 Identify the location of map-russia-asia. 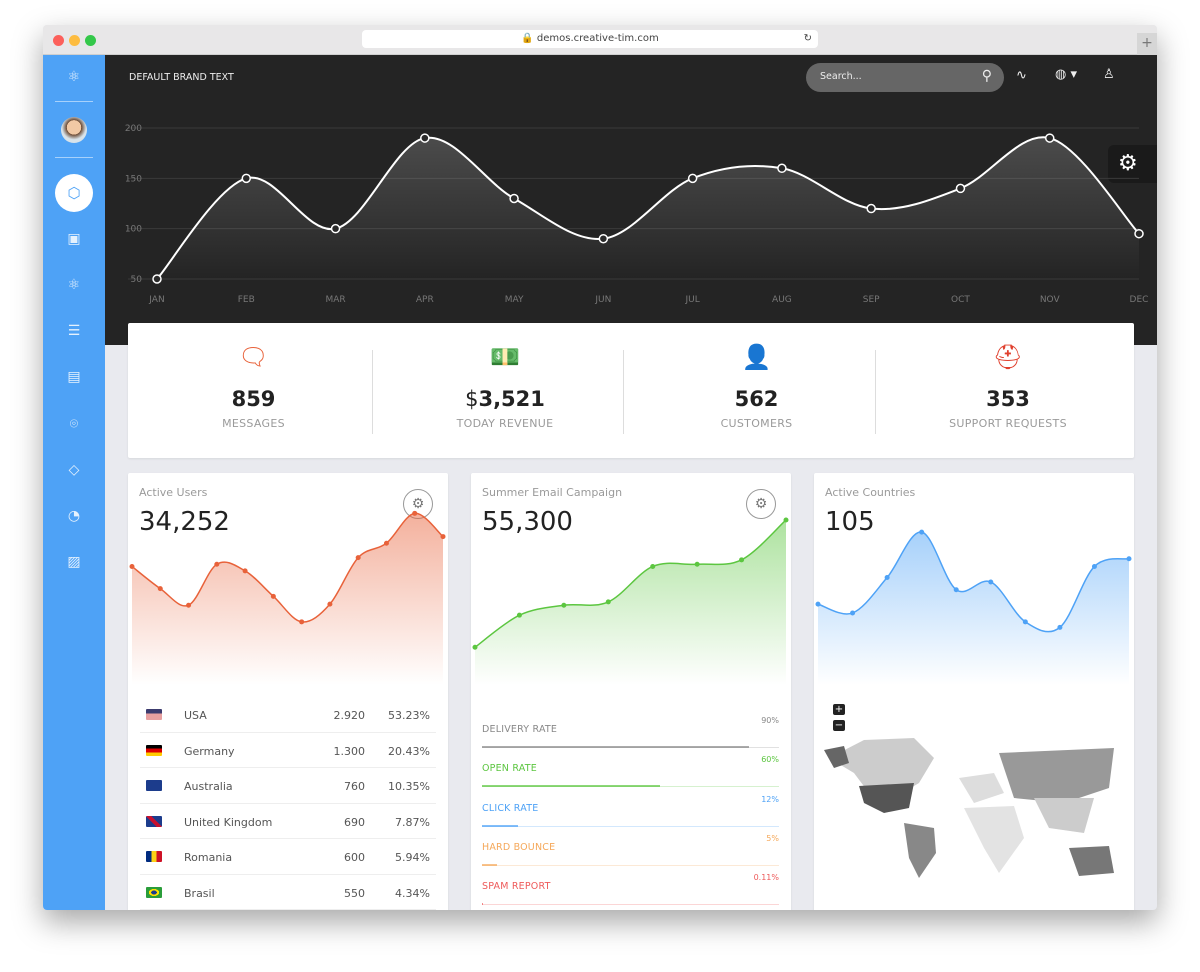
(1056, 775).